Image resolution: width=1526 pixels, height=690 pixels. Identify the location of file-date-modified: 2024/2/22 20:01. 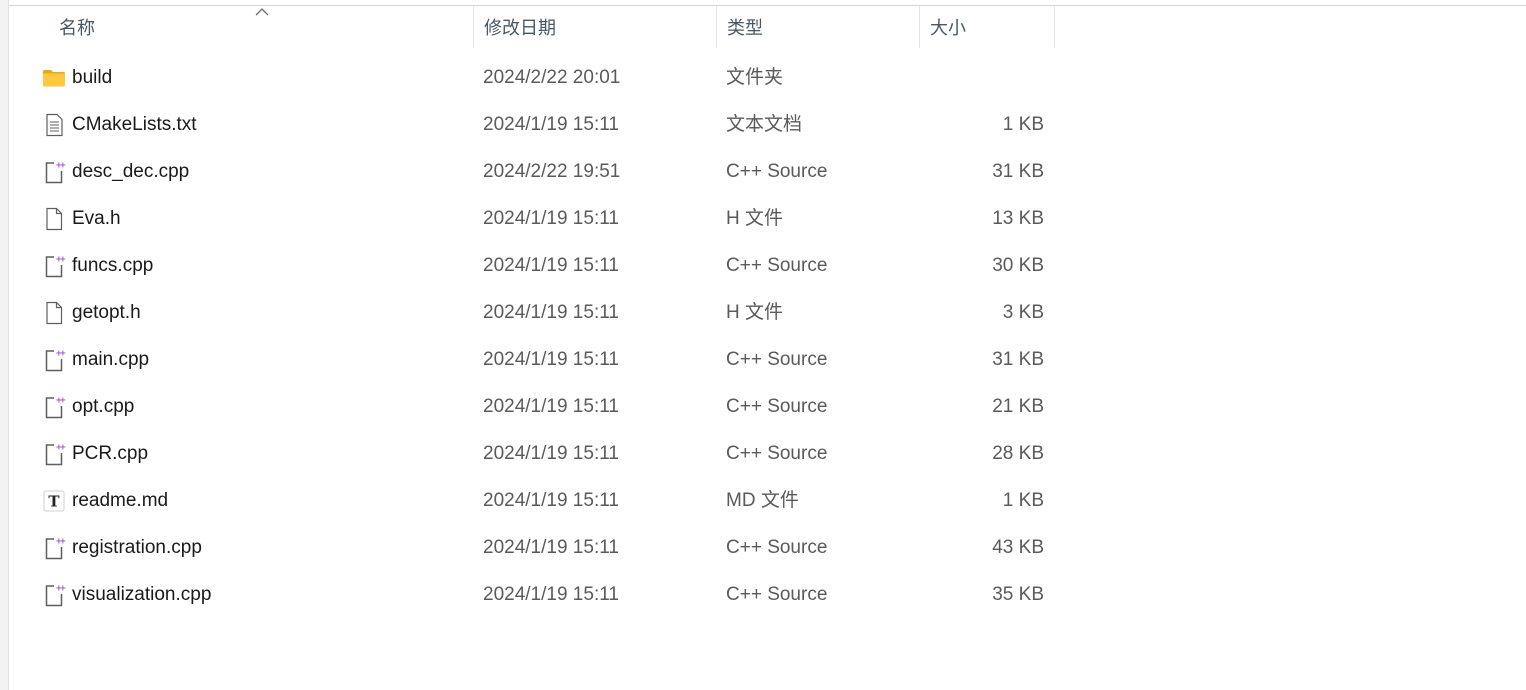
(552, 77).